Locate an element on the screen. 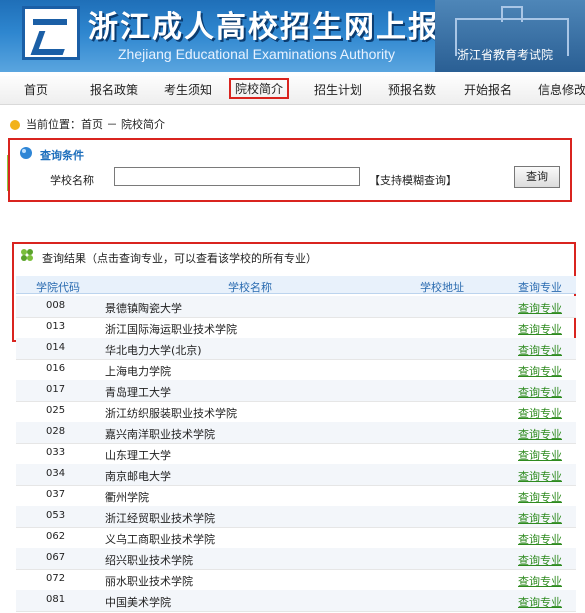 The height and width of the screenshot is (613, 585). college-name: 山东理工大学 is located at coordinates (138, 455).